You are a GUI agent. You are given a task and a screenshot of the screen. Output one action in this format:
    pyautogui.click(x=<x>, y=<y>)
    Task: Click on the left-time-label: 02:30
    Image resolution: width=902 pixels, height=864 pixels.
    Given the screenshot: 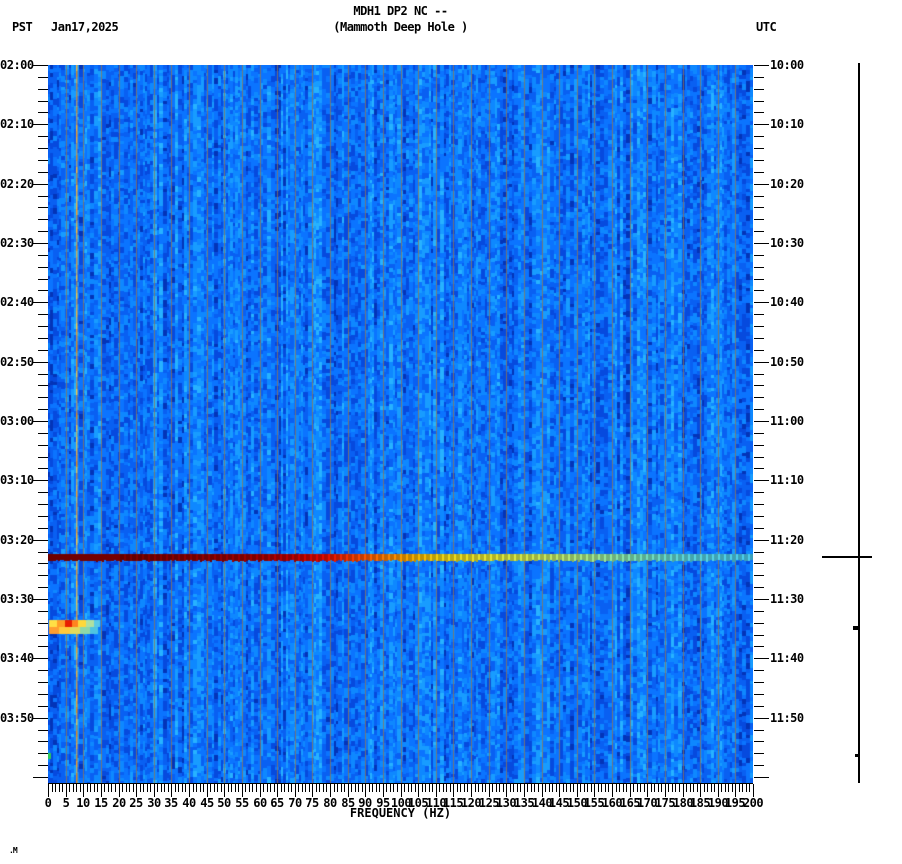 What is the action you would take?
    pyautogui.click(x=17, y=243)
    